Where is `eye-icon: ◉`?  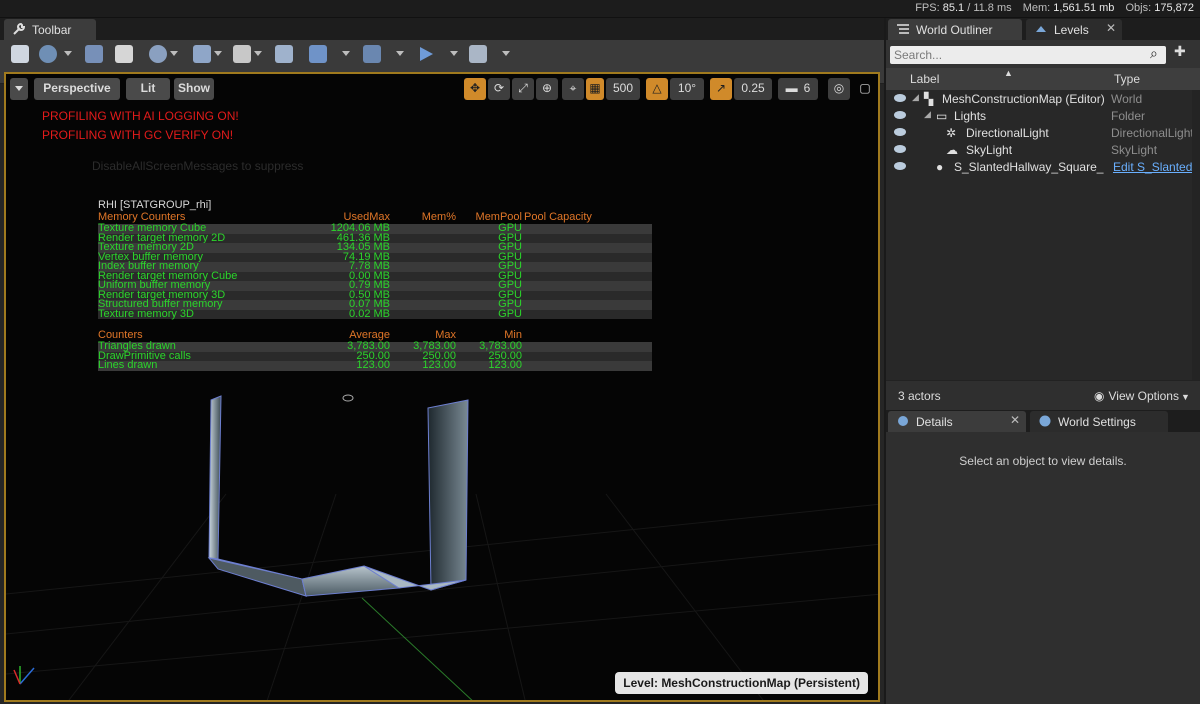 eye-icon: ◉ is located at coordinates (1099, 396).